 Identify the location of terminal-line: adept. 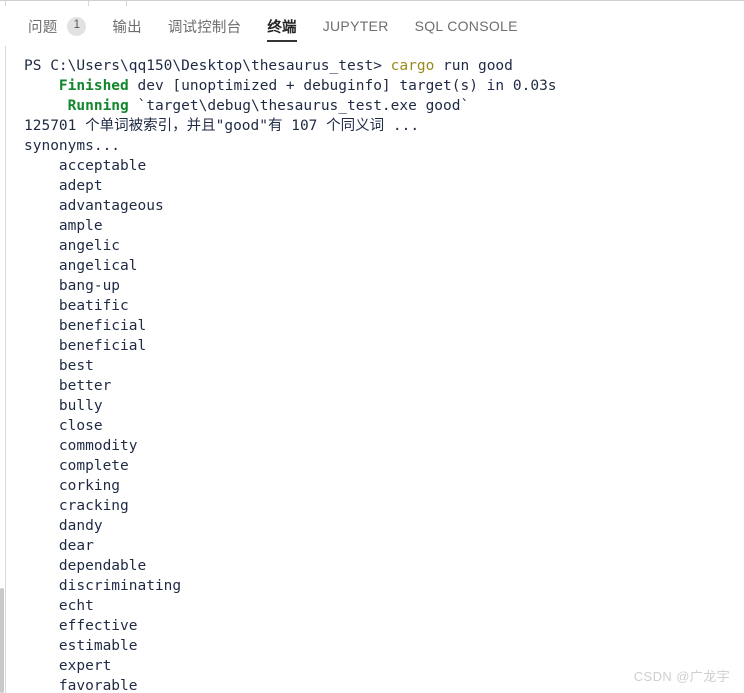
(375, 186).